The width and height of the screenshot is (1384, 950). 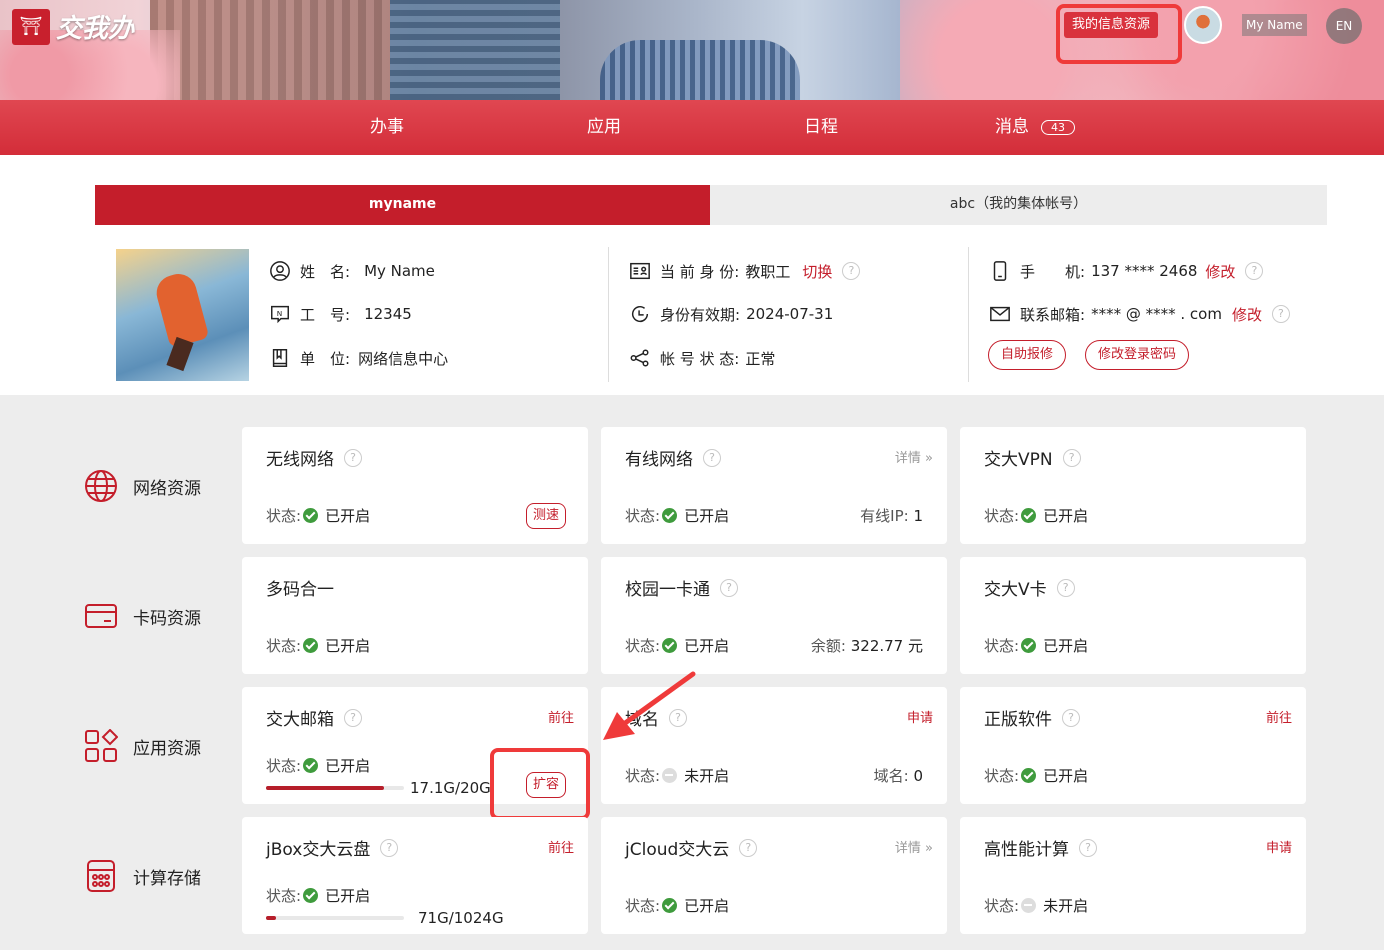 I want to click on card-title: 正版软件, so click(x=1018, y=720).